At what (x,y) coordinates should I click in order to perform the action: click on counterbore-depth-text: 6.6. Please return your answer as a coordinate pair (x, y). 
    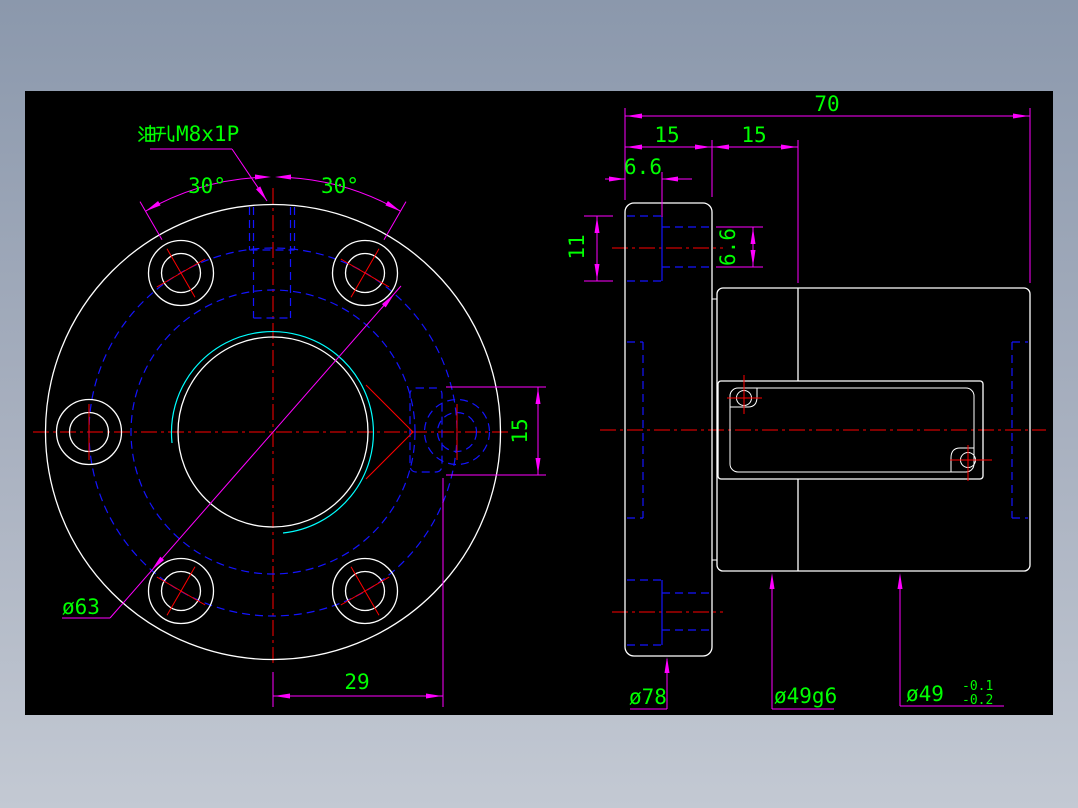
    Looking at the image, I should click on (643, 167).